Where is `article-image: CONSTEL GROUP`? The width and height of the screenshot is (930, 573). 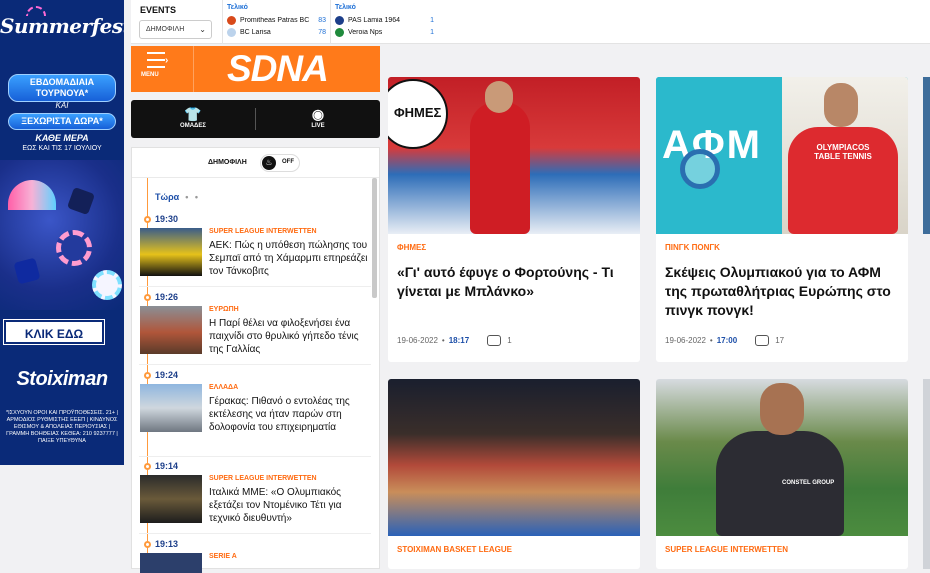 article-image: CONSTEL GROUP is located at coordinates (782, 457).